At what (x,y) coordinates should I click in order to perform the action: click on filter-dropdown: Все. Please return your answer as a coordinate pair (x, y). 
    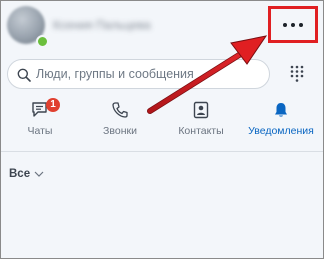
    Looking at the image, I should click on (26, 174).